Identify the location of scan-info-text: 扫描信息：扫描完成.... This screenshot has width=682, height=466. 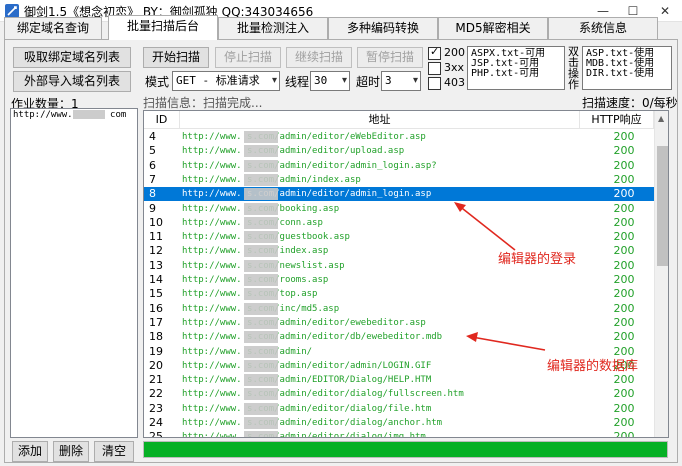
(203, 103).